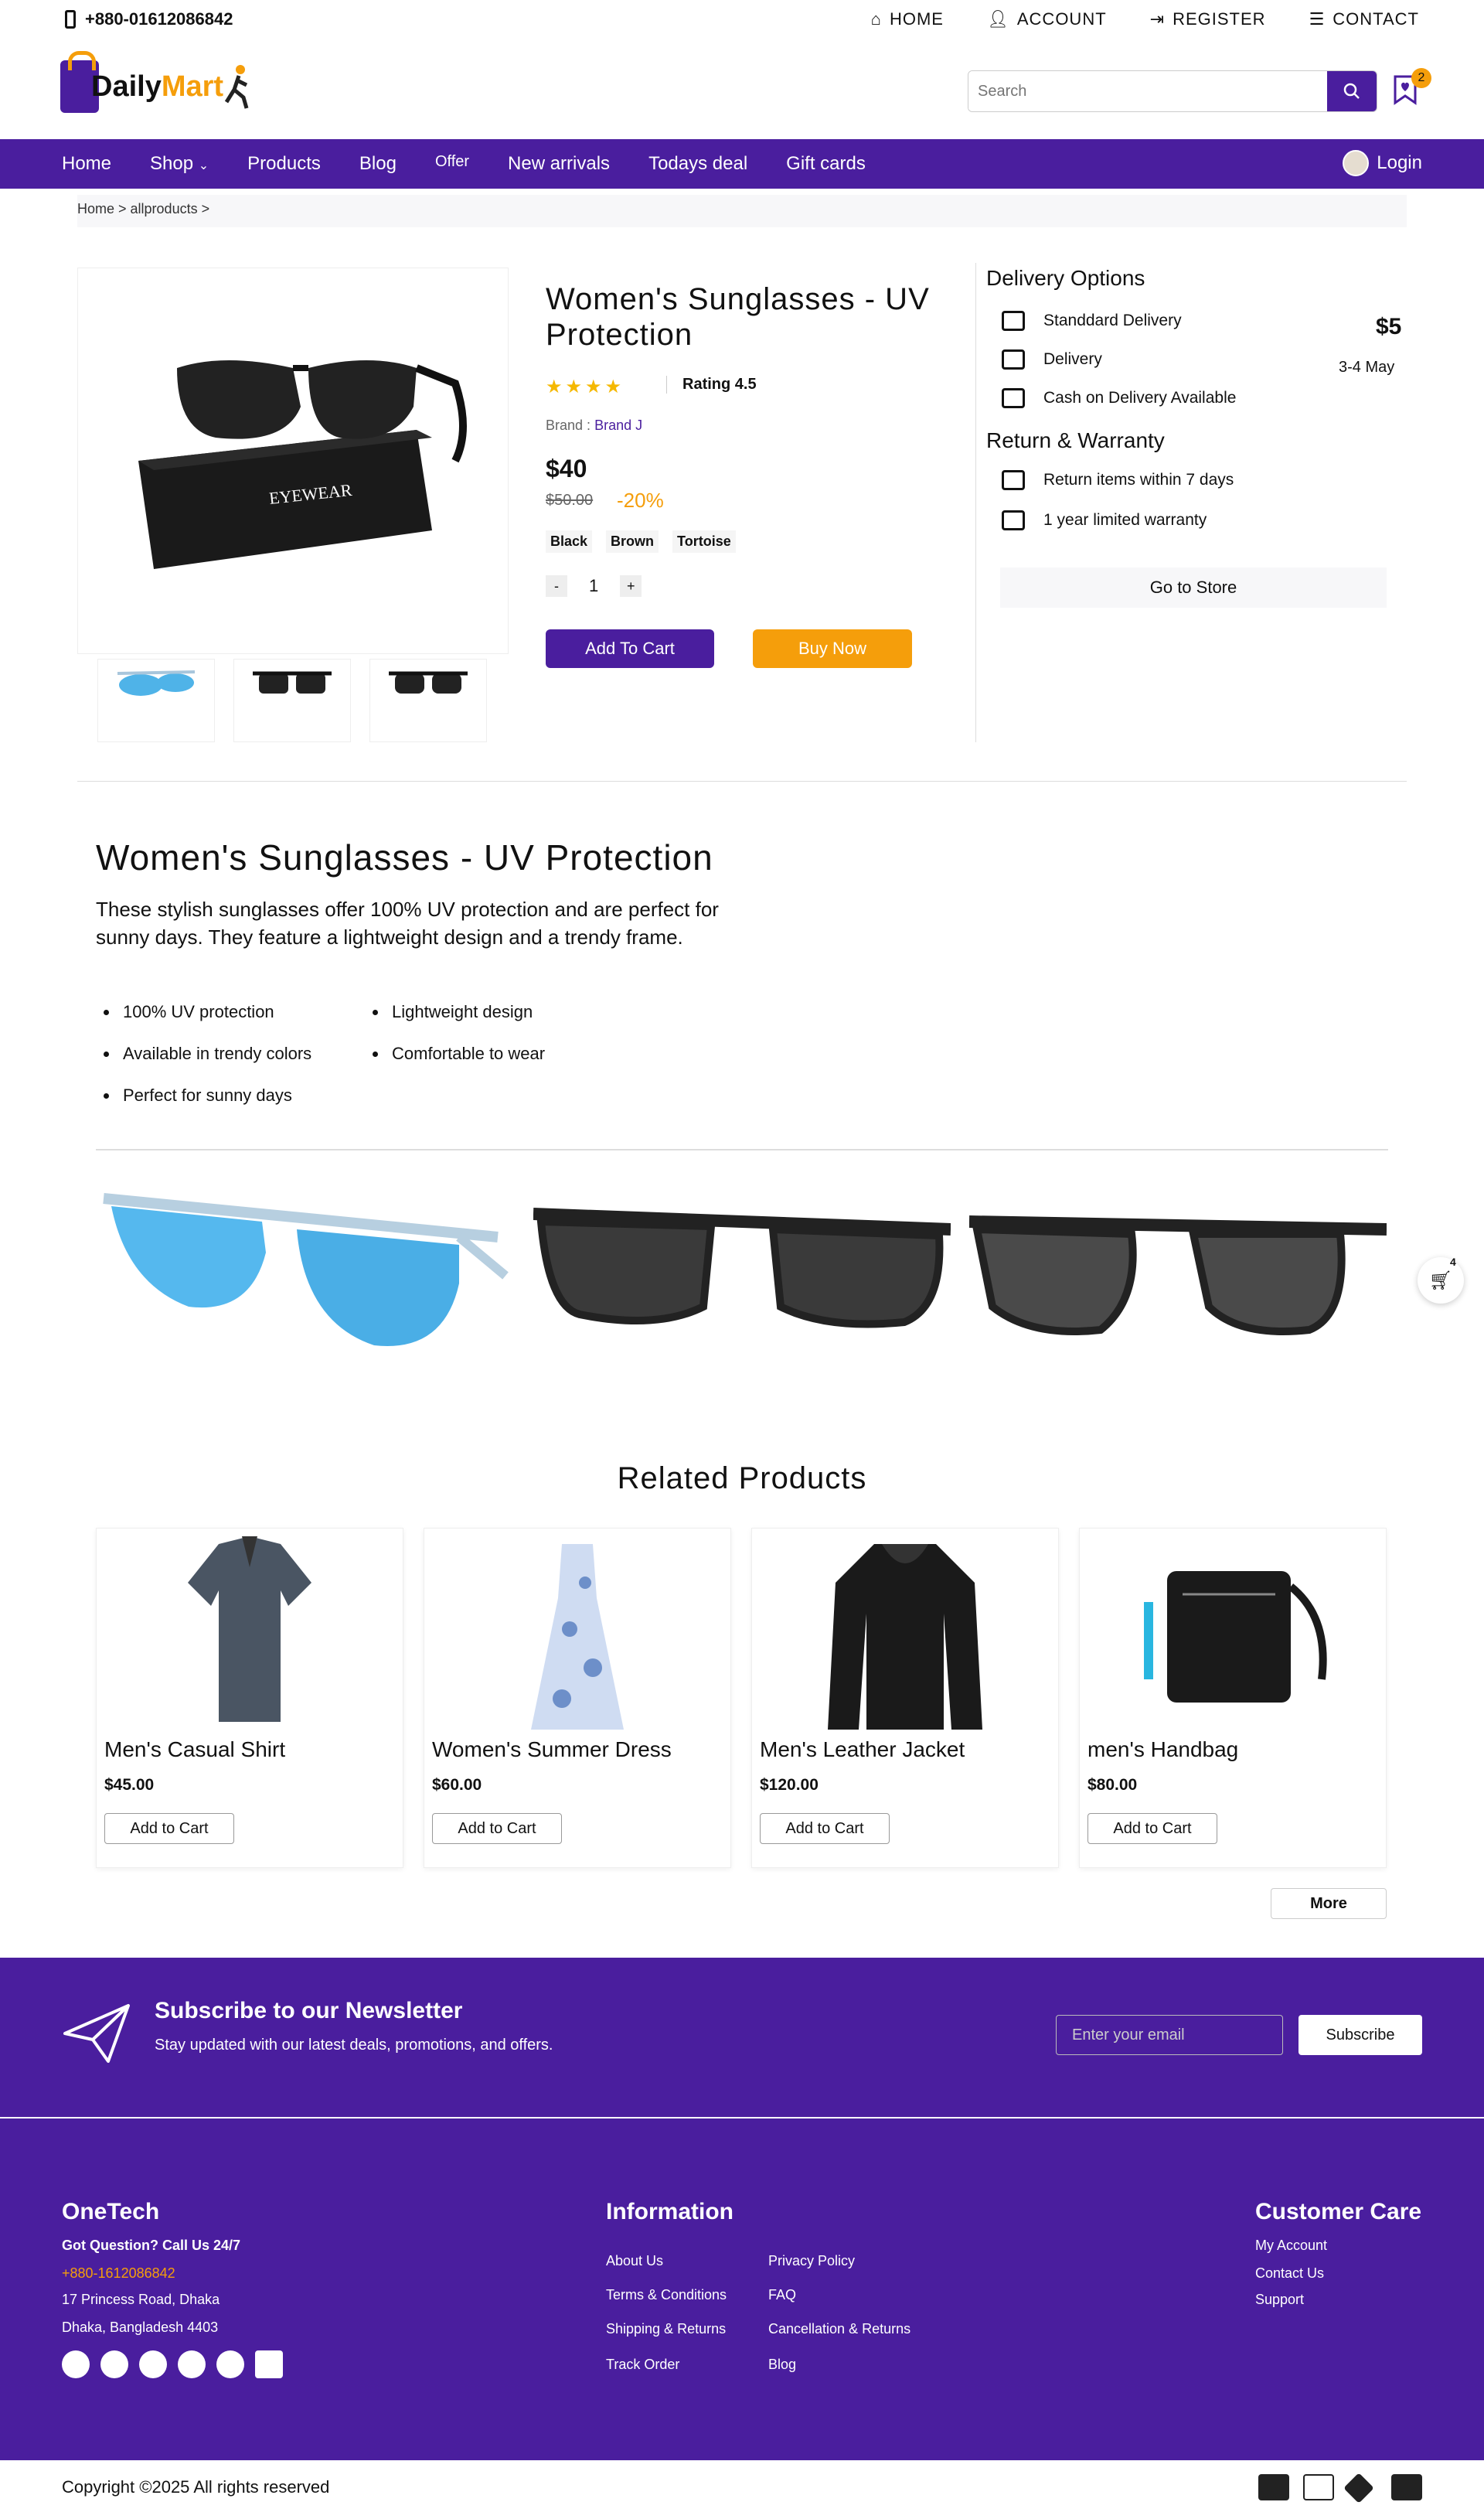  I want to click on search-bar, so click(1172, 91).